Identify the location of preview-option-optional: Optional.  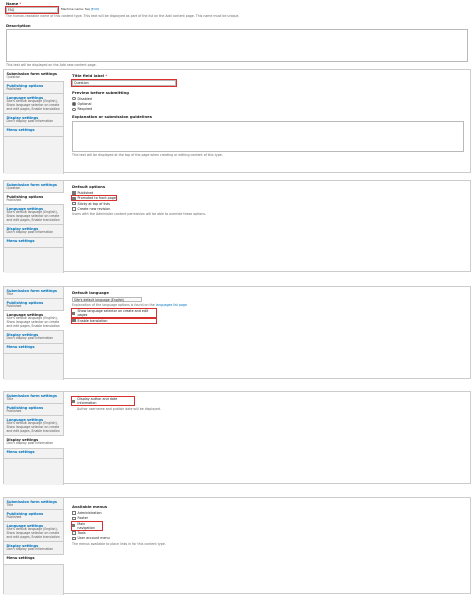
(268, 104).